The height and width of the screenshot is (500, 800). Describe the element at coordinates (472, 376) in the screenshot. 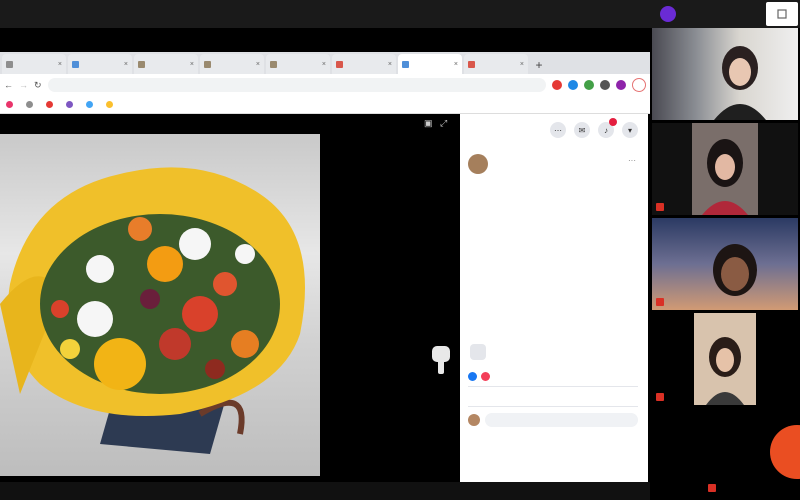

I see `like-icon` at that location.